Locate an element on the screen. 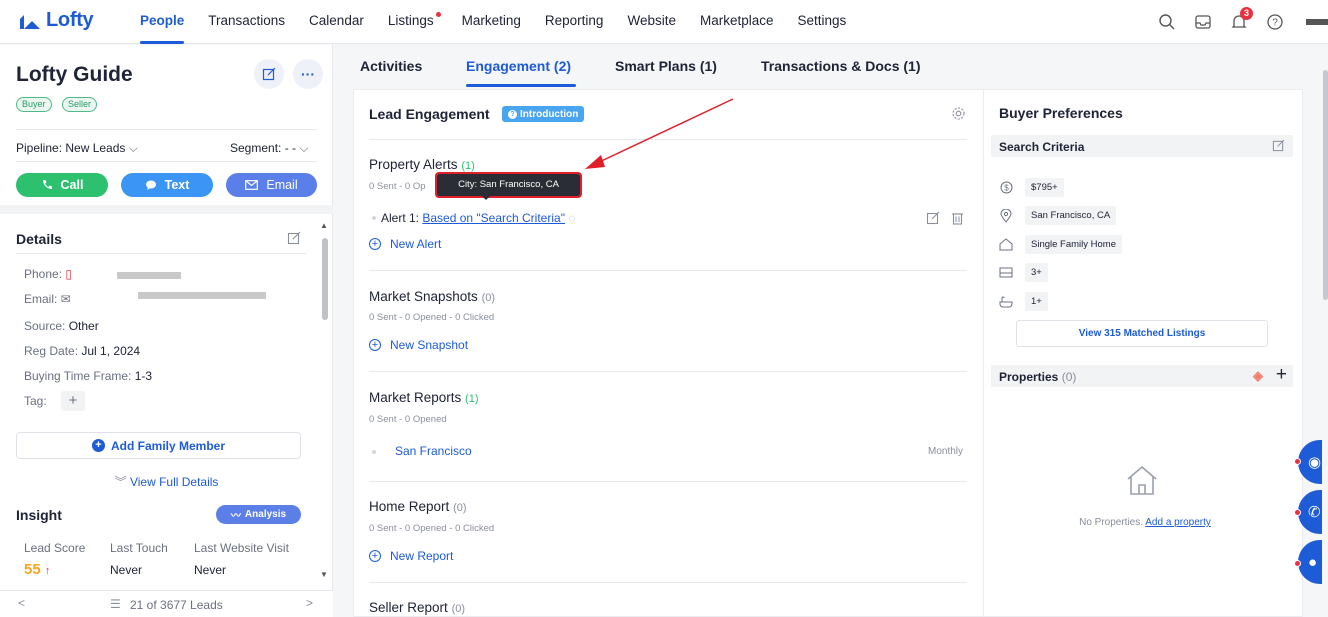  analysis-button: 〰 Analysis is located at coordinates (258, 514).